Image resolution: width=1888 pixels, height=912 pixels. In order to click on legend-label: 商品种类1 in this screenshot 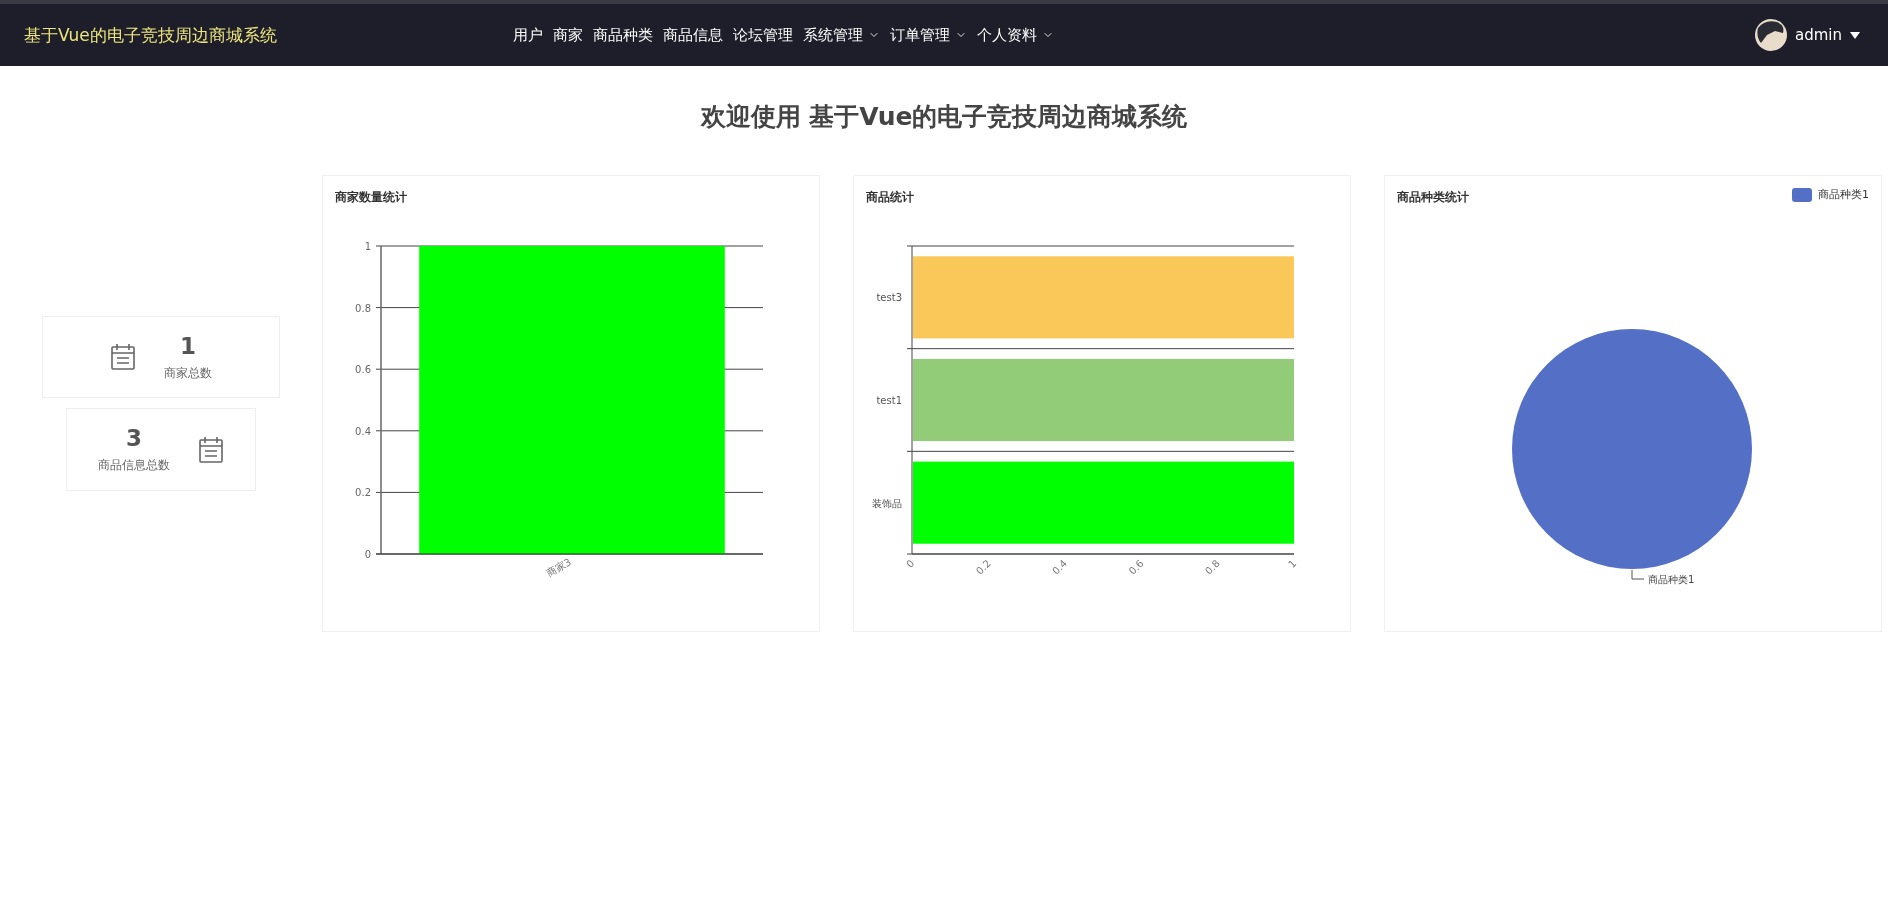, I will do `click(1843, 194)`.